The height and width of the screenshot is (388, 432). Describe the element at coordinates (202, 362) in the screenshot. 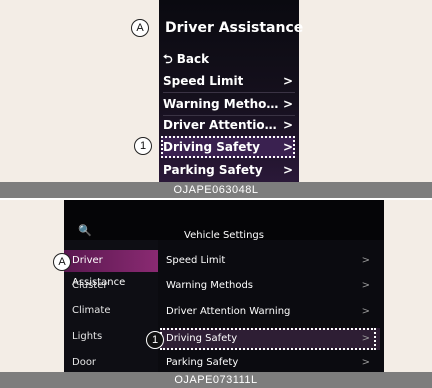

I see `setting-label: Parking Safety` at that location.